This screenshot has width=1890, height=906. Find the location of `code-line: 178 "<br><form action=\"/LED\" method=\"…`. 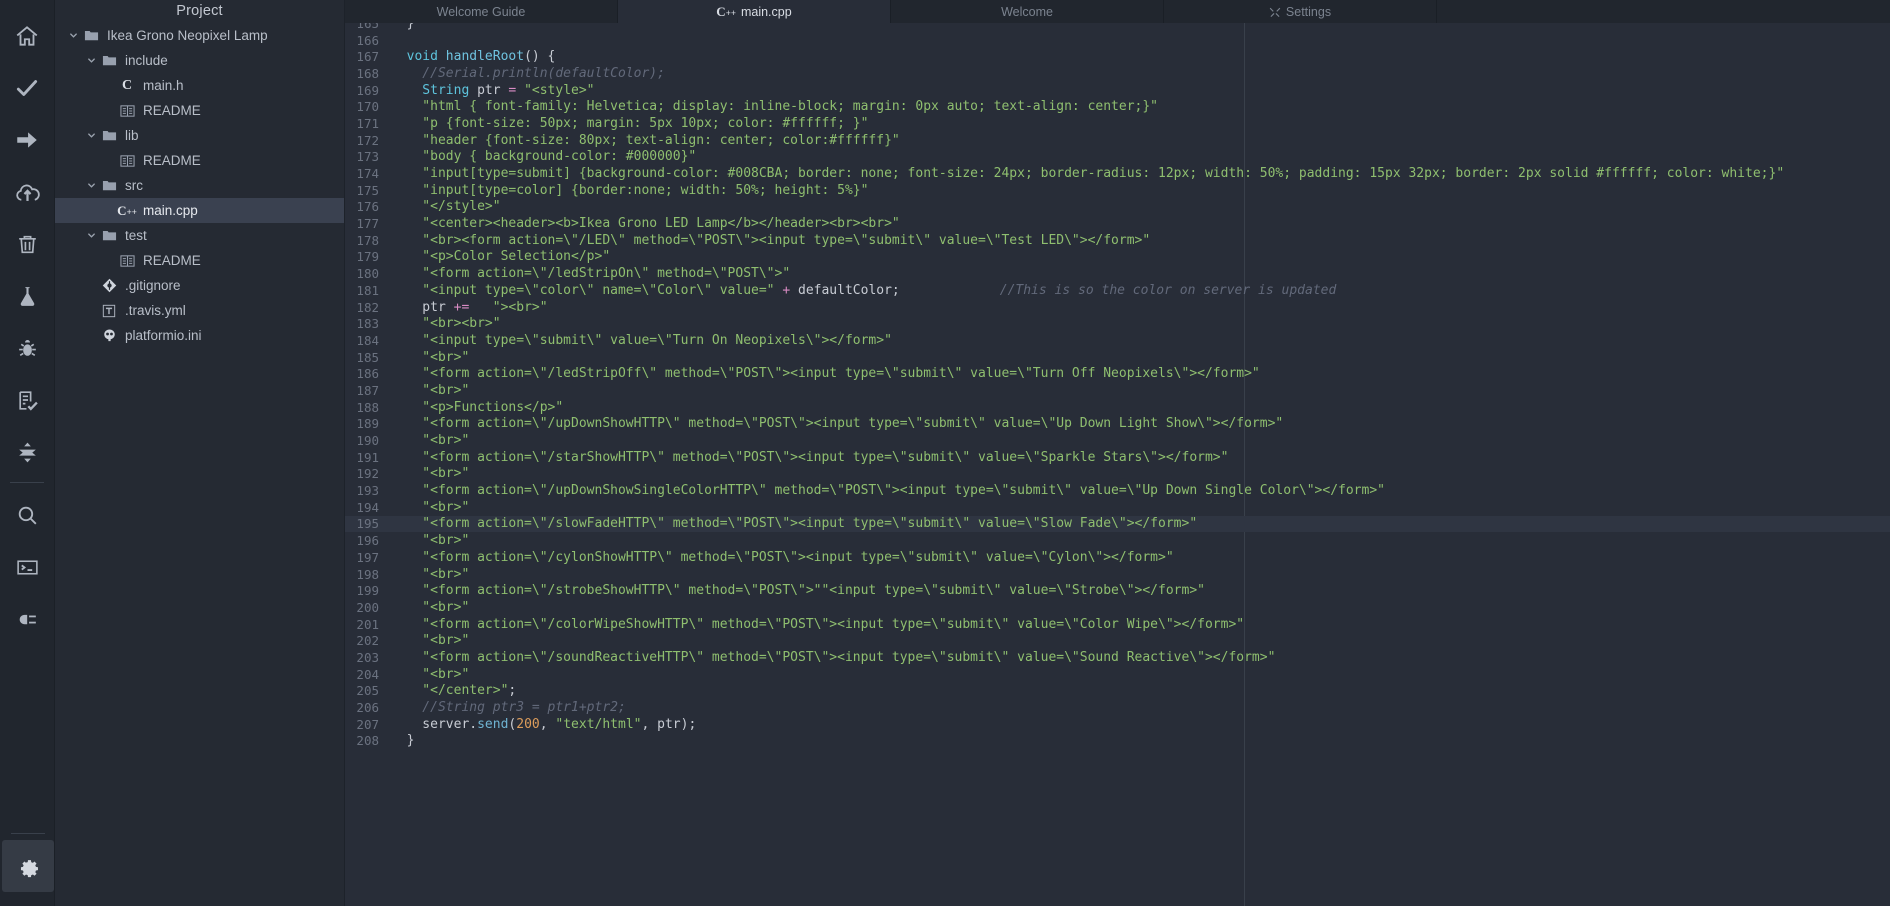

code-line: 178 "<br><form action=\"/LED\" method=\"… is located at coordinates (1117, 240).